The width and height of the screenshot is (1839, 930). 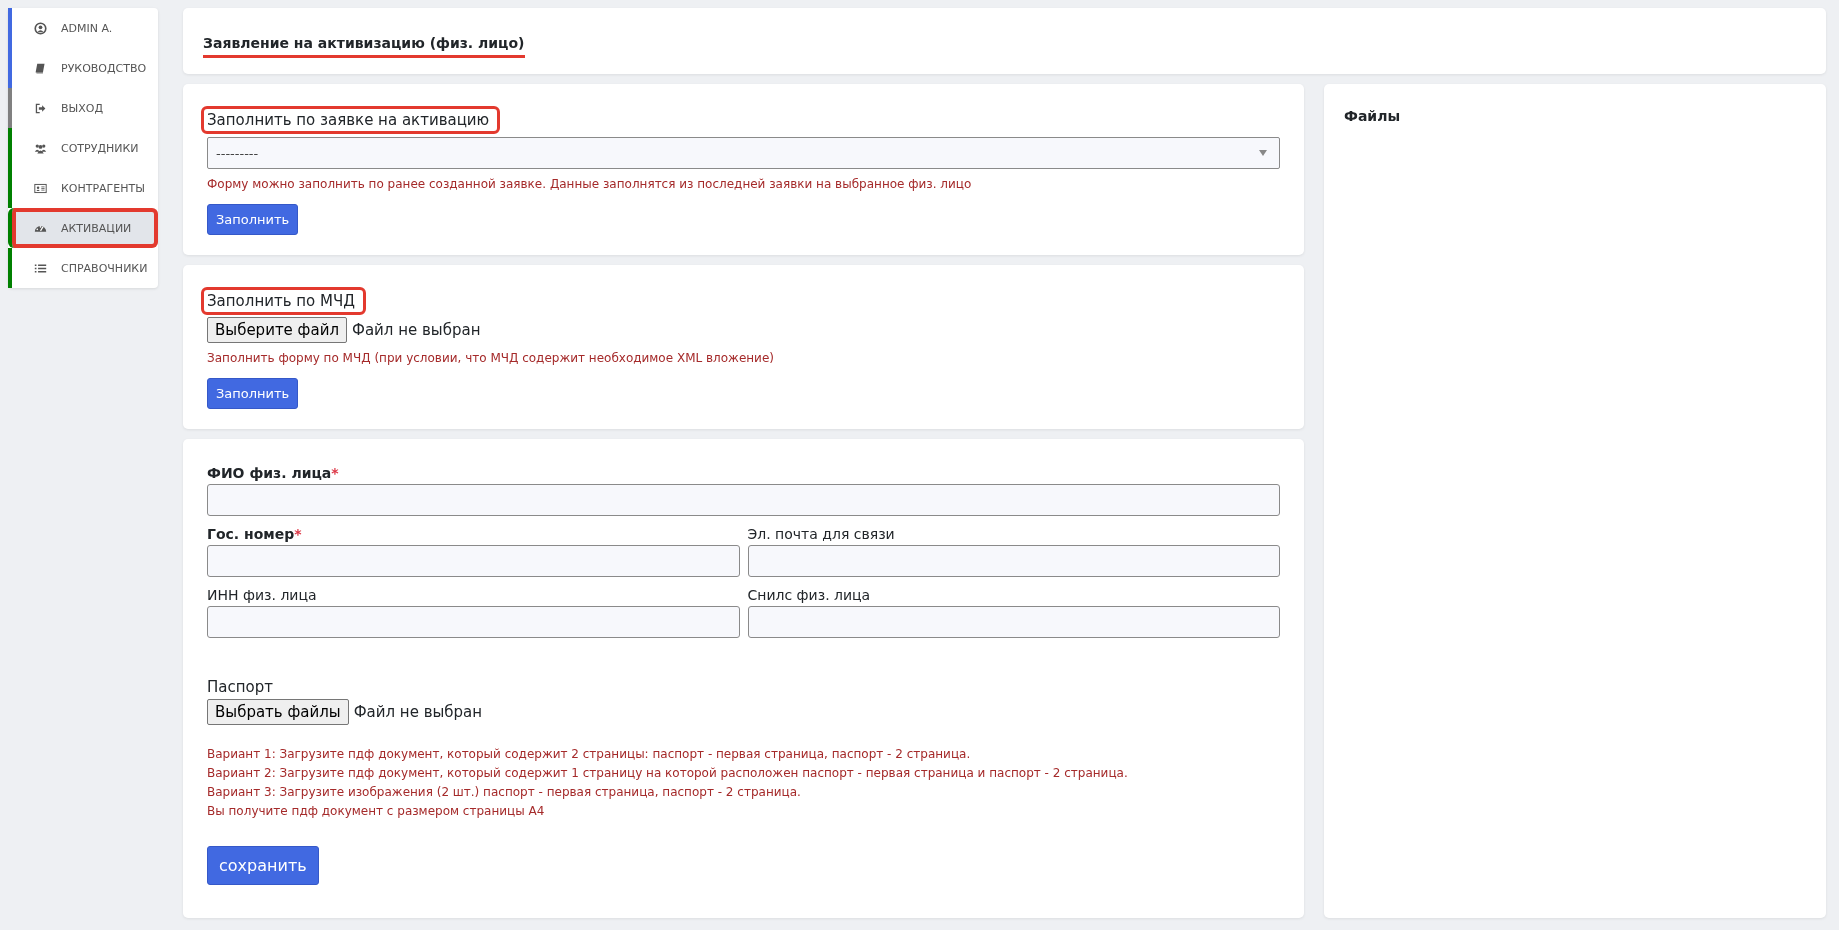 What do you see at coordinates (262, 595) in the screenshot?
I see `field-label: ИНН физ. лица` at bounding box center [262, 595].